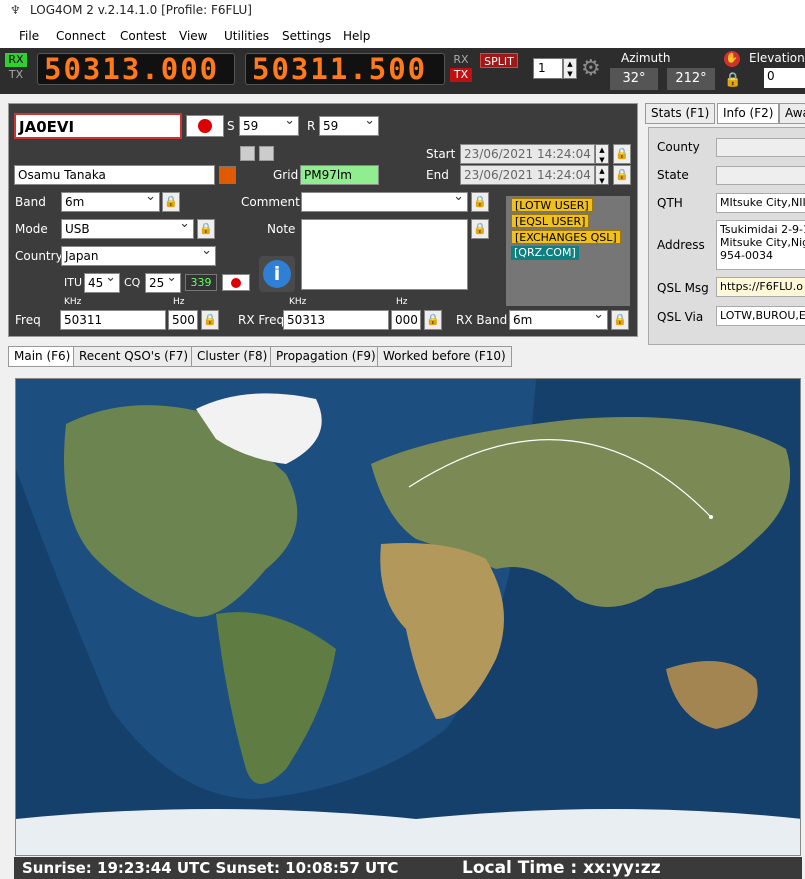 The width and height of the screenshot is (805, 879). Describe the element at coordinates (163, 283) in the screenshot. I see `cq-select: 25` at that location.